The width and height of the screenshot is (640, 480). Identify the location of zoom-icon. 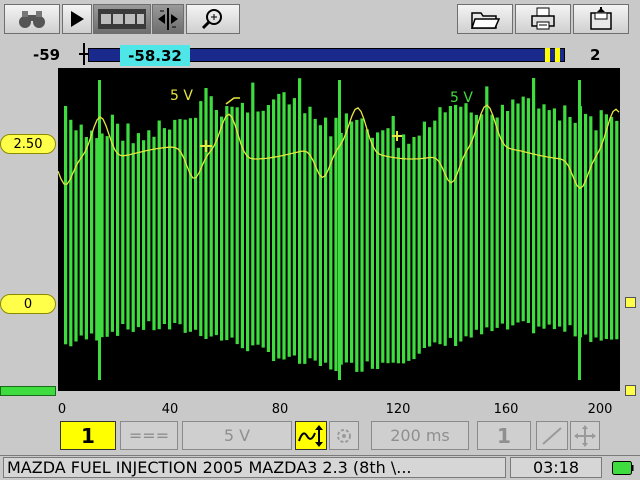
(211, 19).